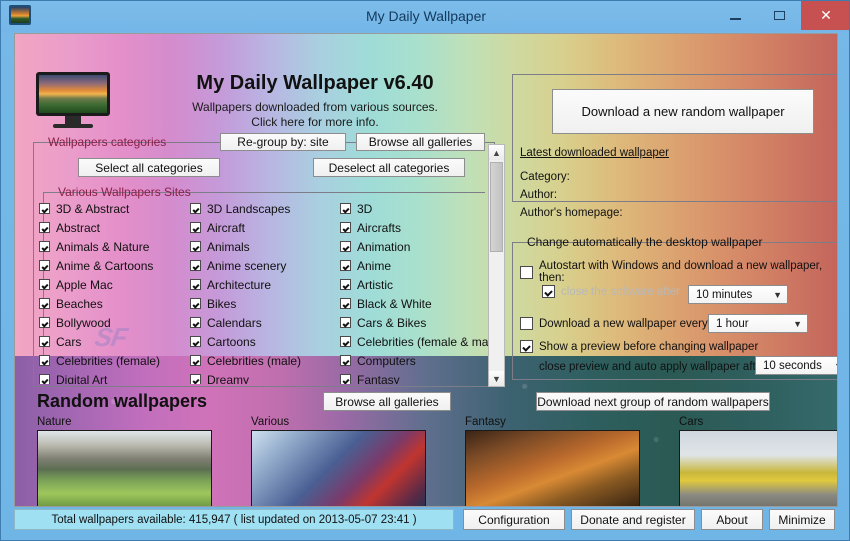 The width and height of the screenshot is (850, 541). Describe the element at coordinates (415, 360) in the screenshot. I see `category-row: Computers` at that location.